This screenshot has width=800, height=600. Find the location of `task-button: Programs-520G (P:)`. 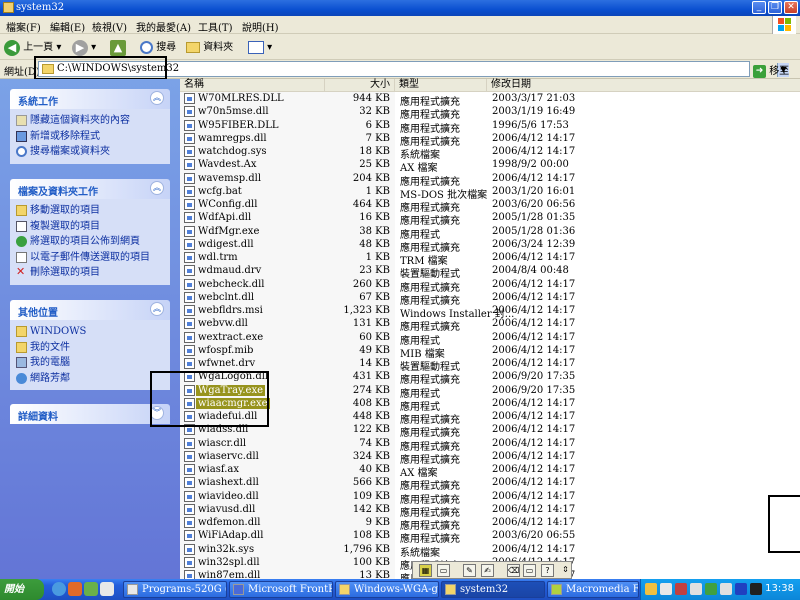

task-button: Programs-520G (P:) is located at coordinates (175, 589).